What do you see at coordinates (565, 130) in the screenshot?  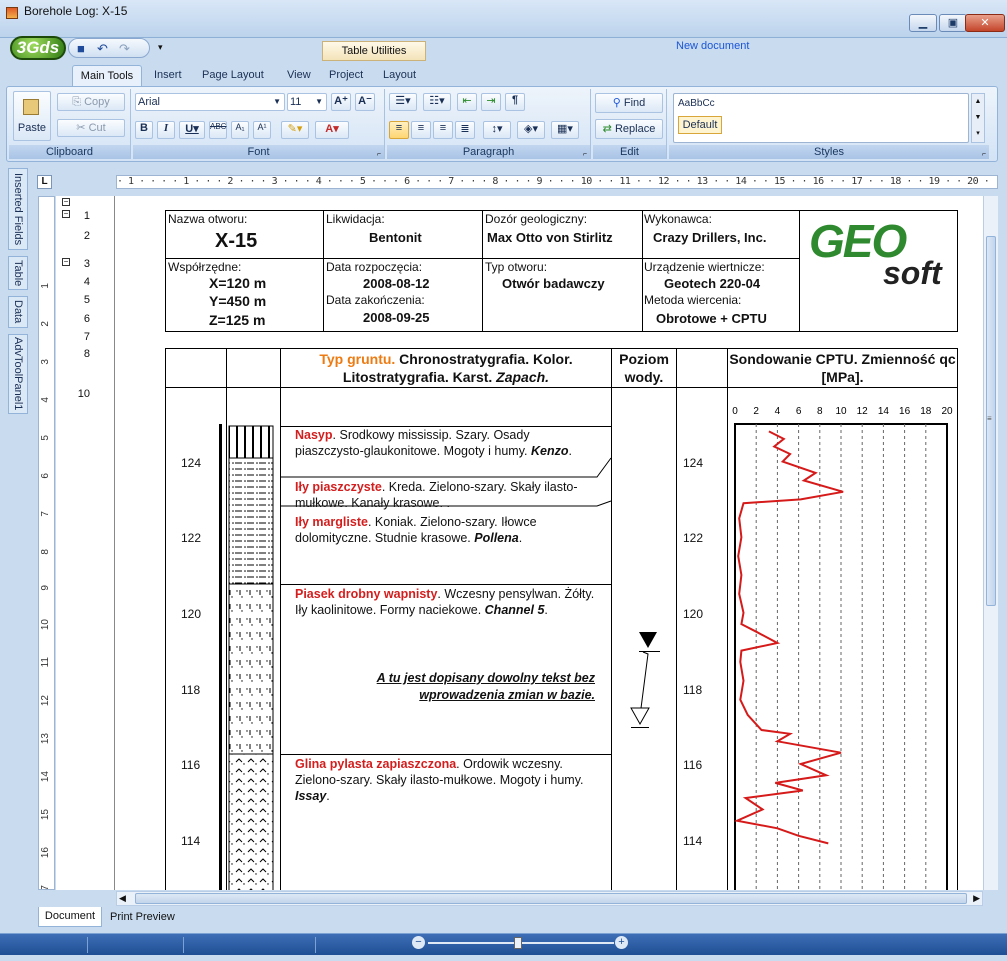 I see `borders-icon: ▦▾` at bounding box center [565, 130].